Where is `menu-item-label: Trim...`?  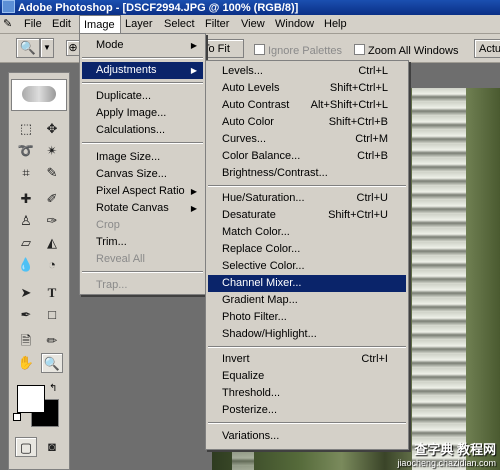 menu-item-label: Trim... is located at coordinates (111, 242).